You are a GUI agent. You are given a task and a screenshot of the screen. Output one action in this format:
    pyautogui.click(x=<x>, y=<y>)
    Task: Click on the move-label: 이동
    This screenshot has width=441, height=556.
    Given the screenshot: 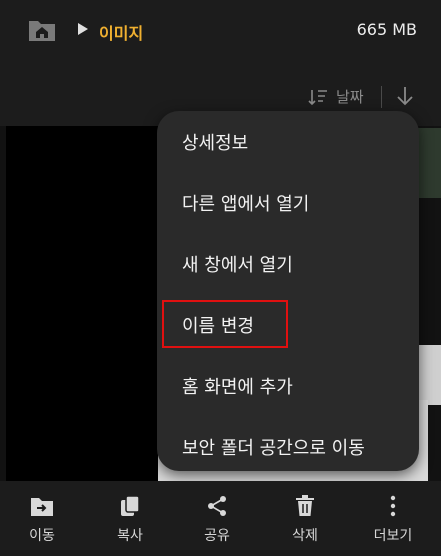 What is the action you would take?
    pyautogui.click(x=42, y=536)
    